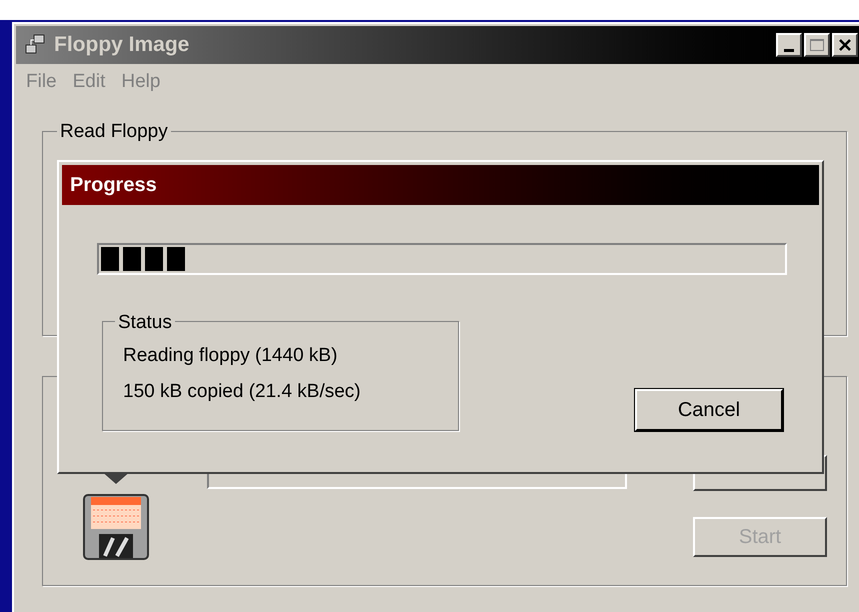  What do you see at coordinates (35, 45) in the screenshot?
I see `network-icon` at bounding box center [35, 45].